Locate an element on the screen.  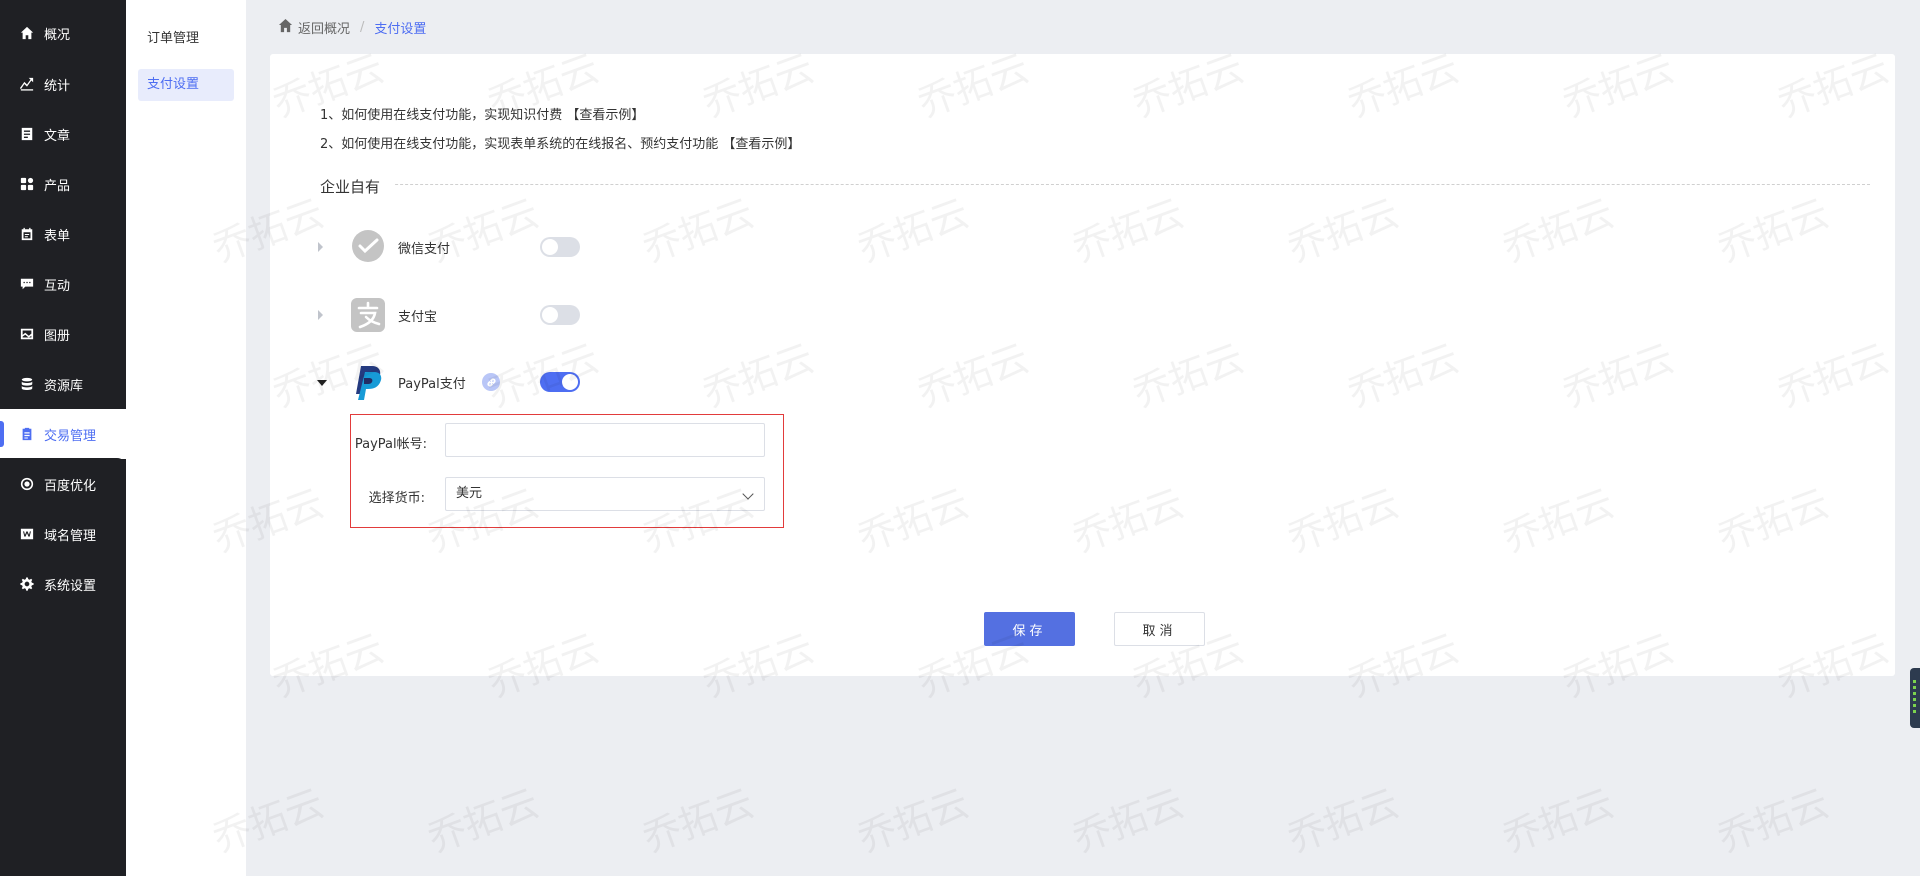
breadcrumb-current: 支付设置 is located at coordinates (400, 29).